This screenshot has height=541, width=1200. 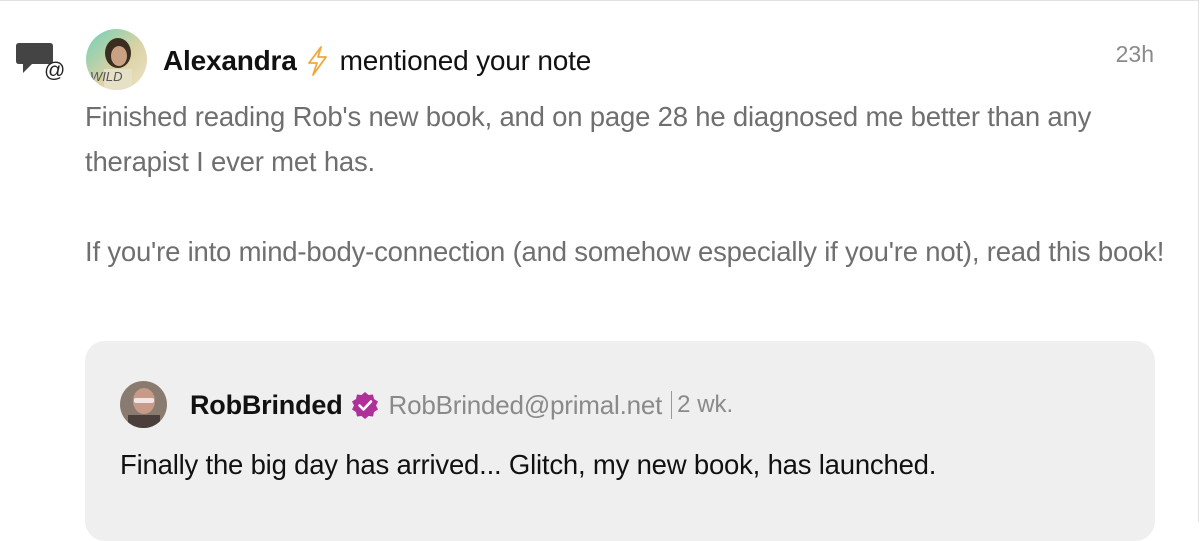 What do you see at coordinates (43, 61) in the screenshot?
I see `mention-notification-icon: @` at bounding box center [43, 61].